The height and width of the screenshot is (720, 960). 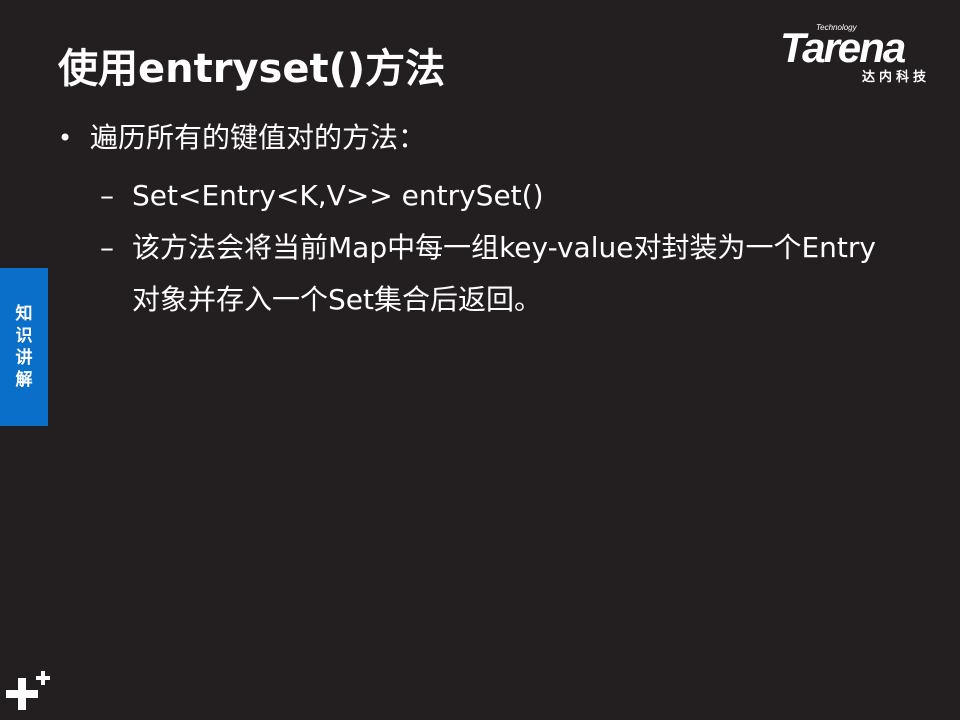 I want to click on side-tab-char: 解, so click(x=24, y=380).